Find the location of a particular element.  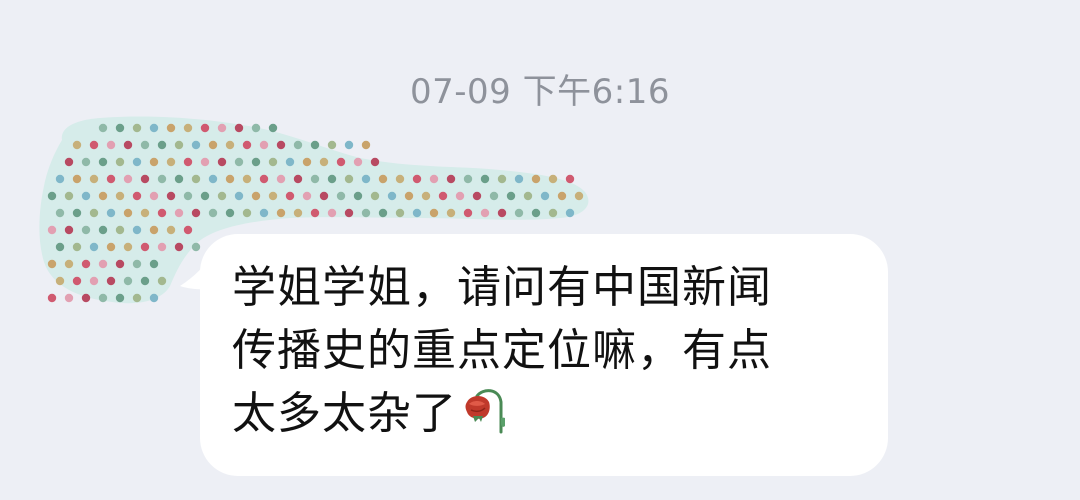

wilted-rose-icon is located at coordinates (483, 412).